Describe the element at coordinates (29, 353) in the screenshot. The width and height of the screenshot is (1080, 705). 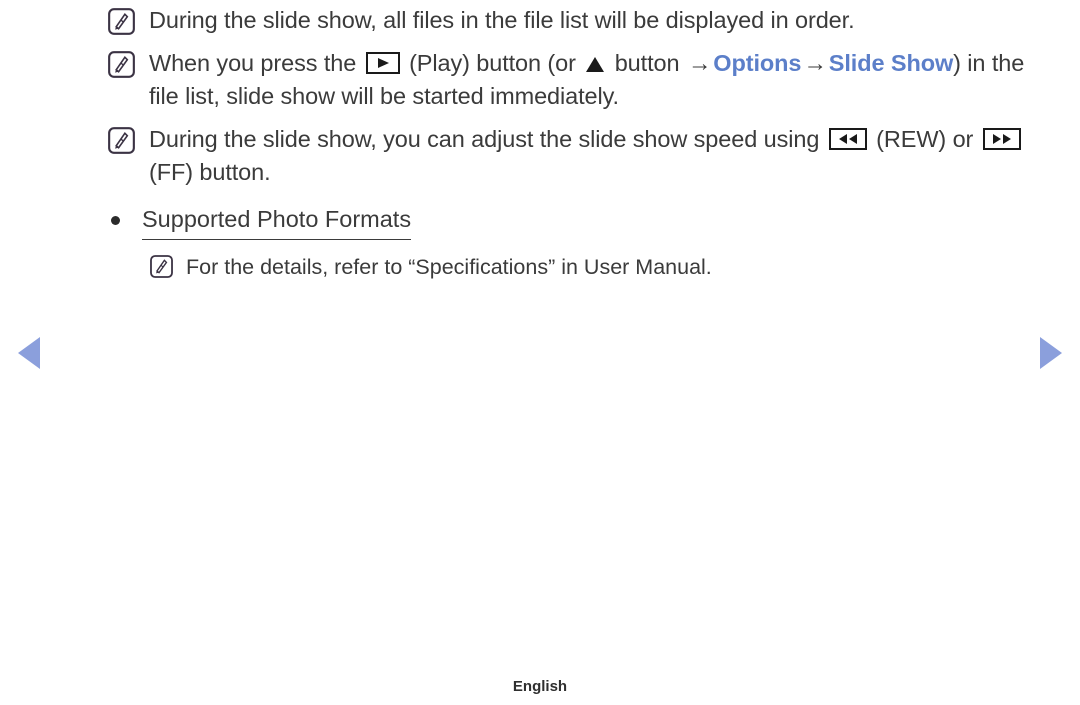
I see `previous-page-arrow` at that location.